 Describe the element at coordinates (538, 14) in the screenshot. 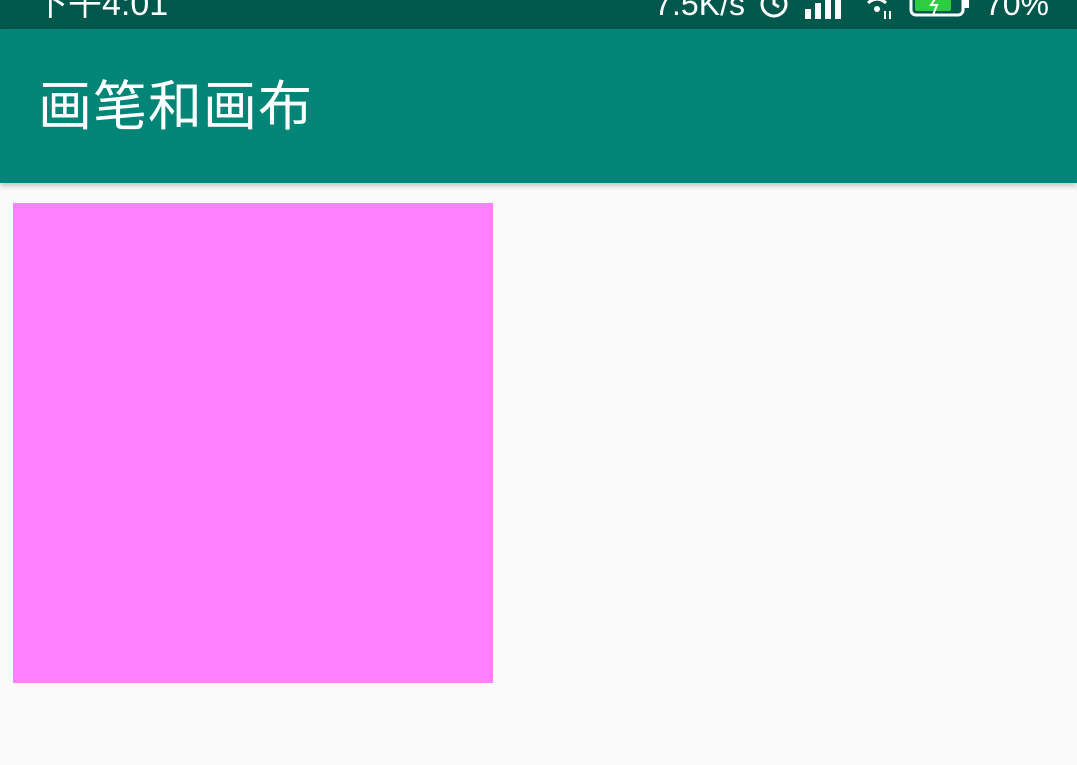

I see `status-bar: 下午4:01 7.5K/s 70%` at that location.